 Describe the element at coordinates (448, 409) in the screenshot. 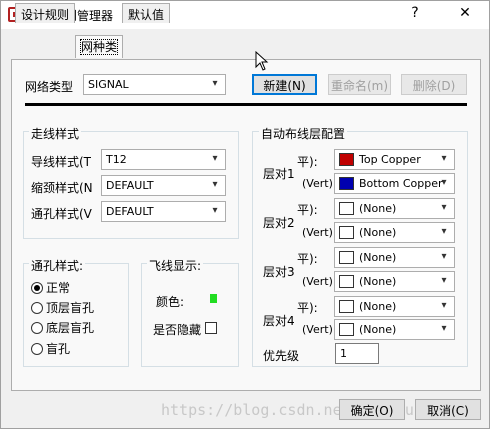

I see `cancel-button: 取消(C)` at that location.